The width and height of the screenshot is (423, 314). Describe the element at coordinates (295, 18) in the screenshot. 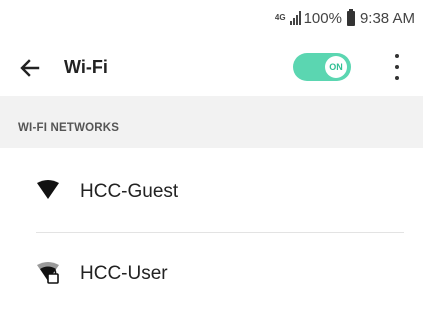

I see `signal-strength-icon` at that location.